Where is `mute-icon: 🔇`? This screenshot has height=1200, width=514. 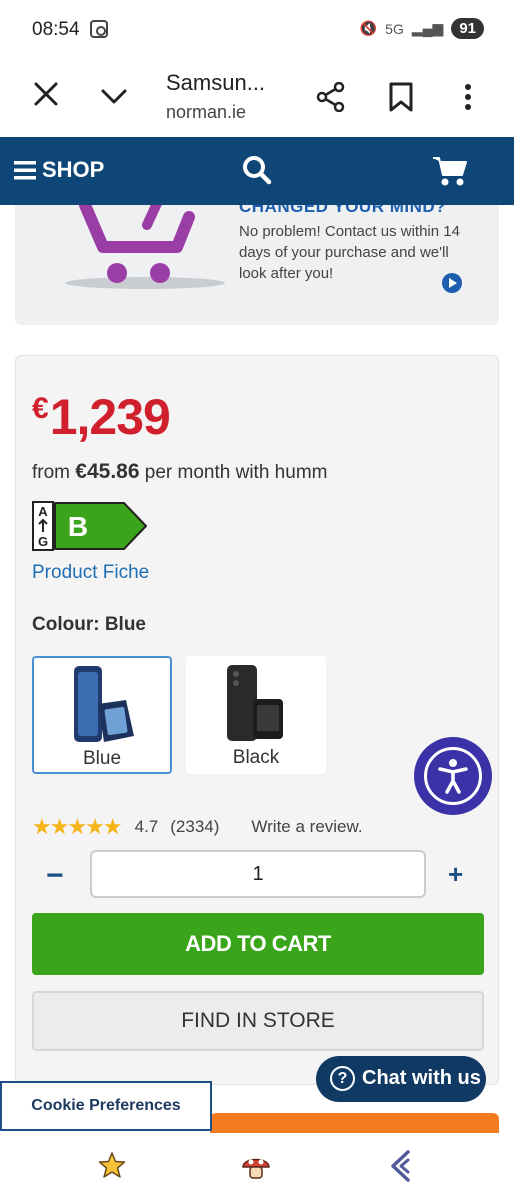 mute-icon: 🔇 is located at coordinates (368, 28).